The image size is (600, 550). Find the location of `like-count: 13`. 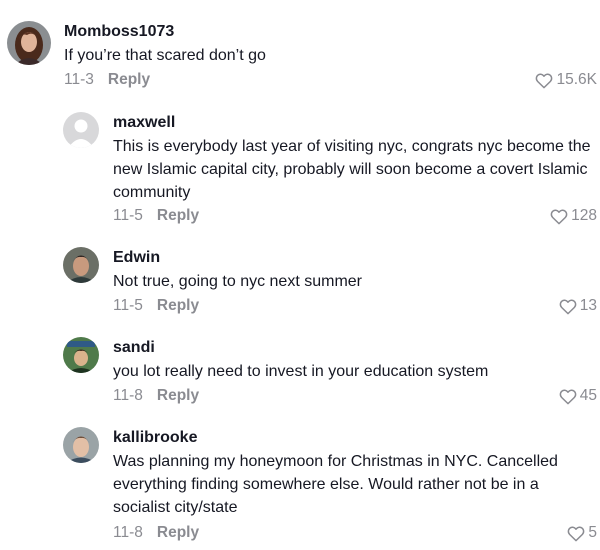

like-count: 13 is located at coordinates (588, 305).